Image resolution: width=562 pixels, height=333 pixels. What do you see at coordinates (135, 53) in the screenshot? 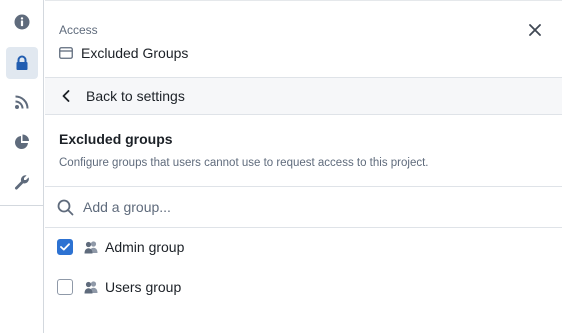
I see `page-title: Excluded Groups` at bounding box center [135, 53].